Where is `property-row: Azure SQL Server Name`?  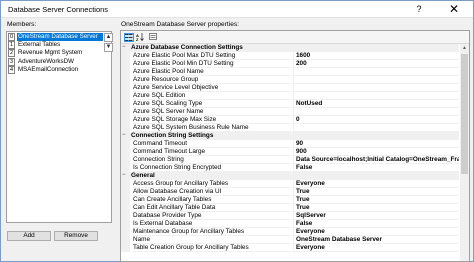
property-row: Azure SQL Server Name is located at coordinates (290, 112).